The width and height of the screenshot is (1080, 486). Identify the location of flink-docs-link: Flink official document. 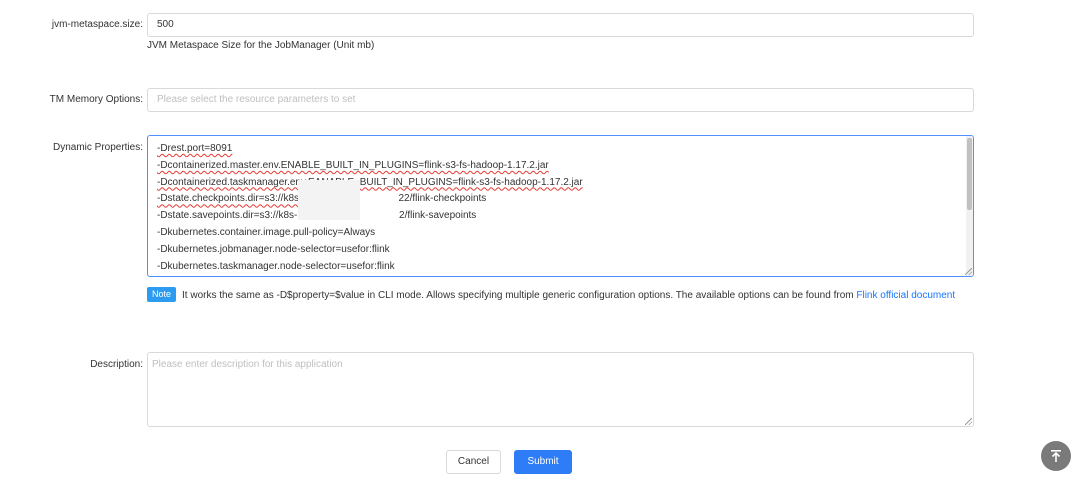
(905, 295).